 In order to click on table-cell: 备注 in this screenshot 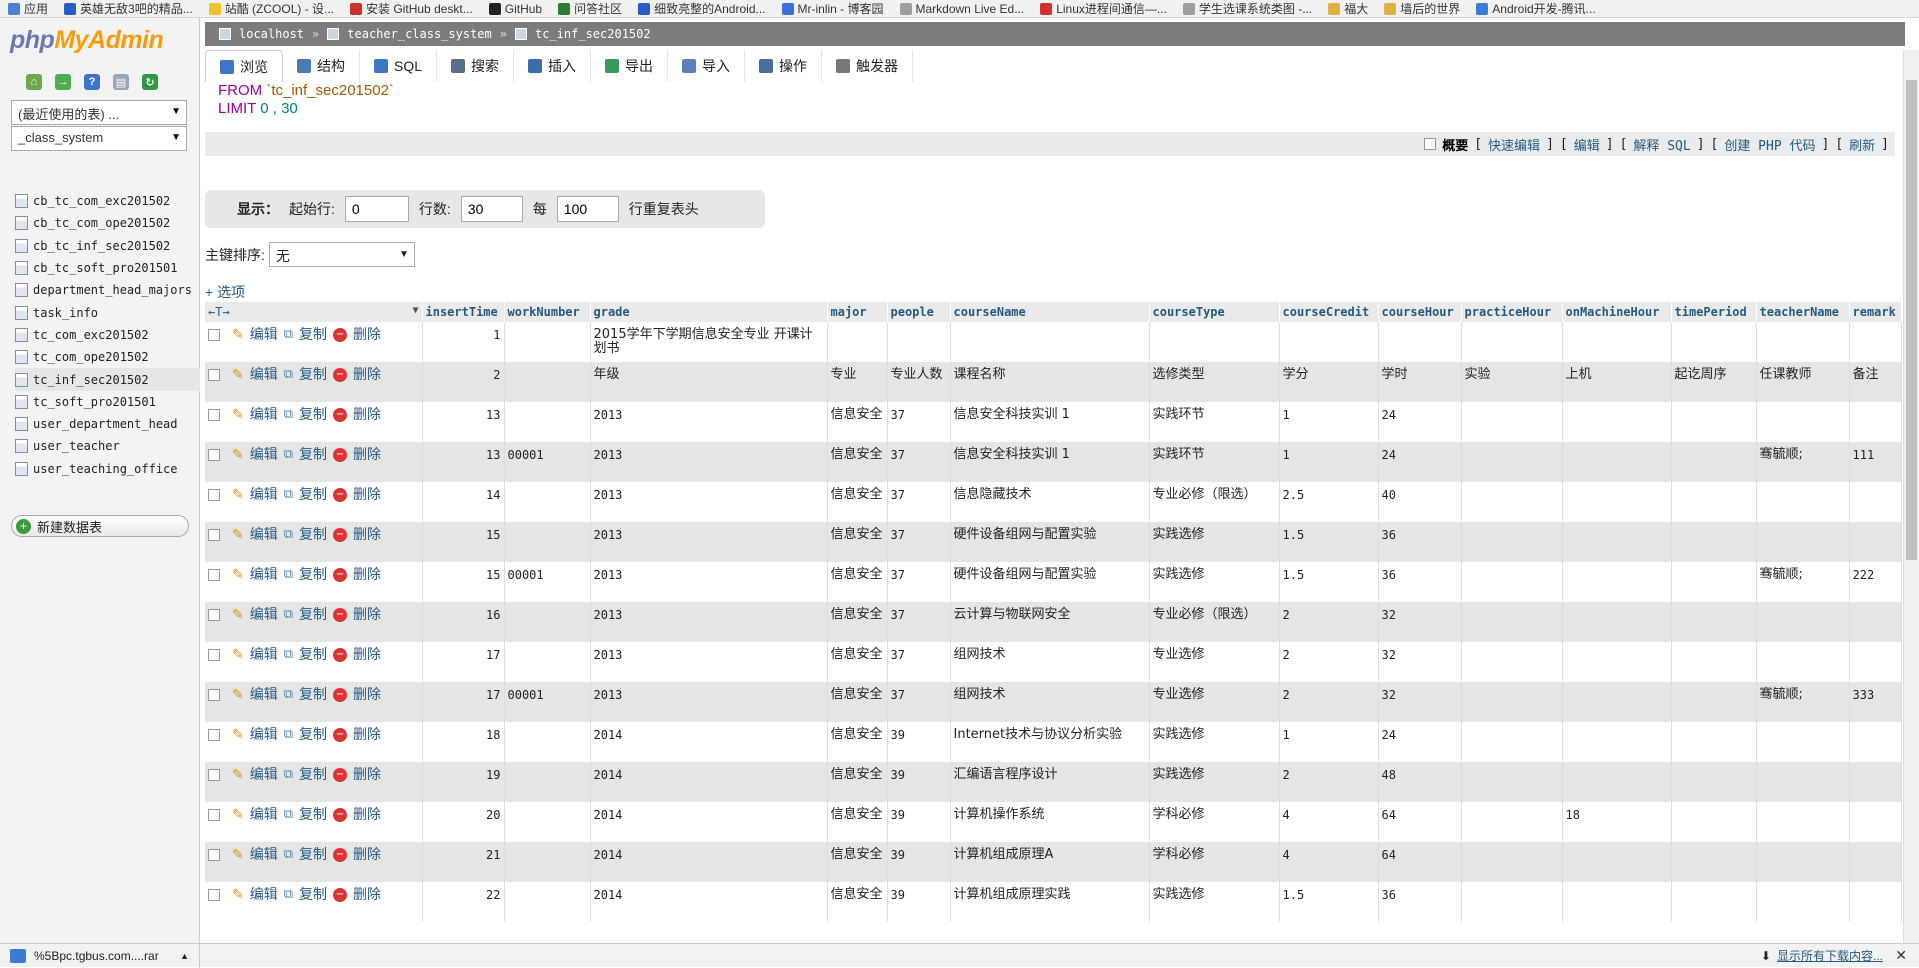, I will do `click(1875, 382)`.